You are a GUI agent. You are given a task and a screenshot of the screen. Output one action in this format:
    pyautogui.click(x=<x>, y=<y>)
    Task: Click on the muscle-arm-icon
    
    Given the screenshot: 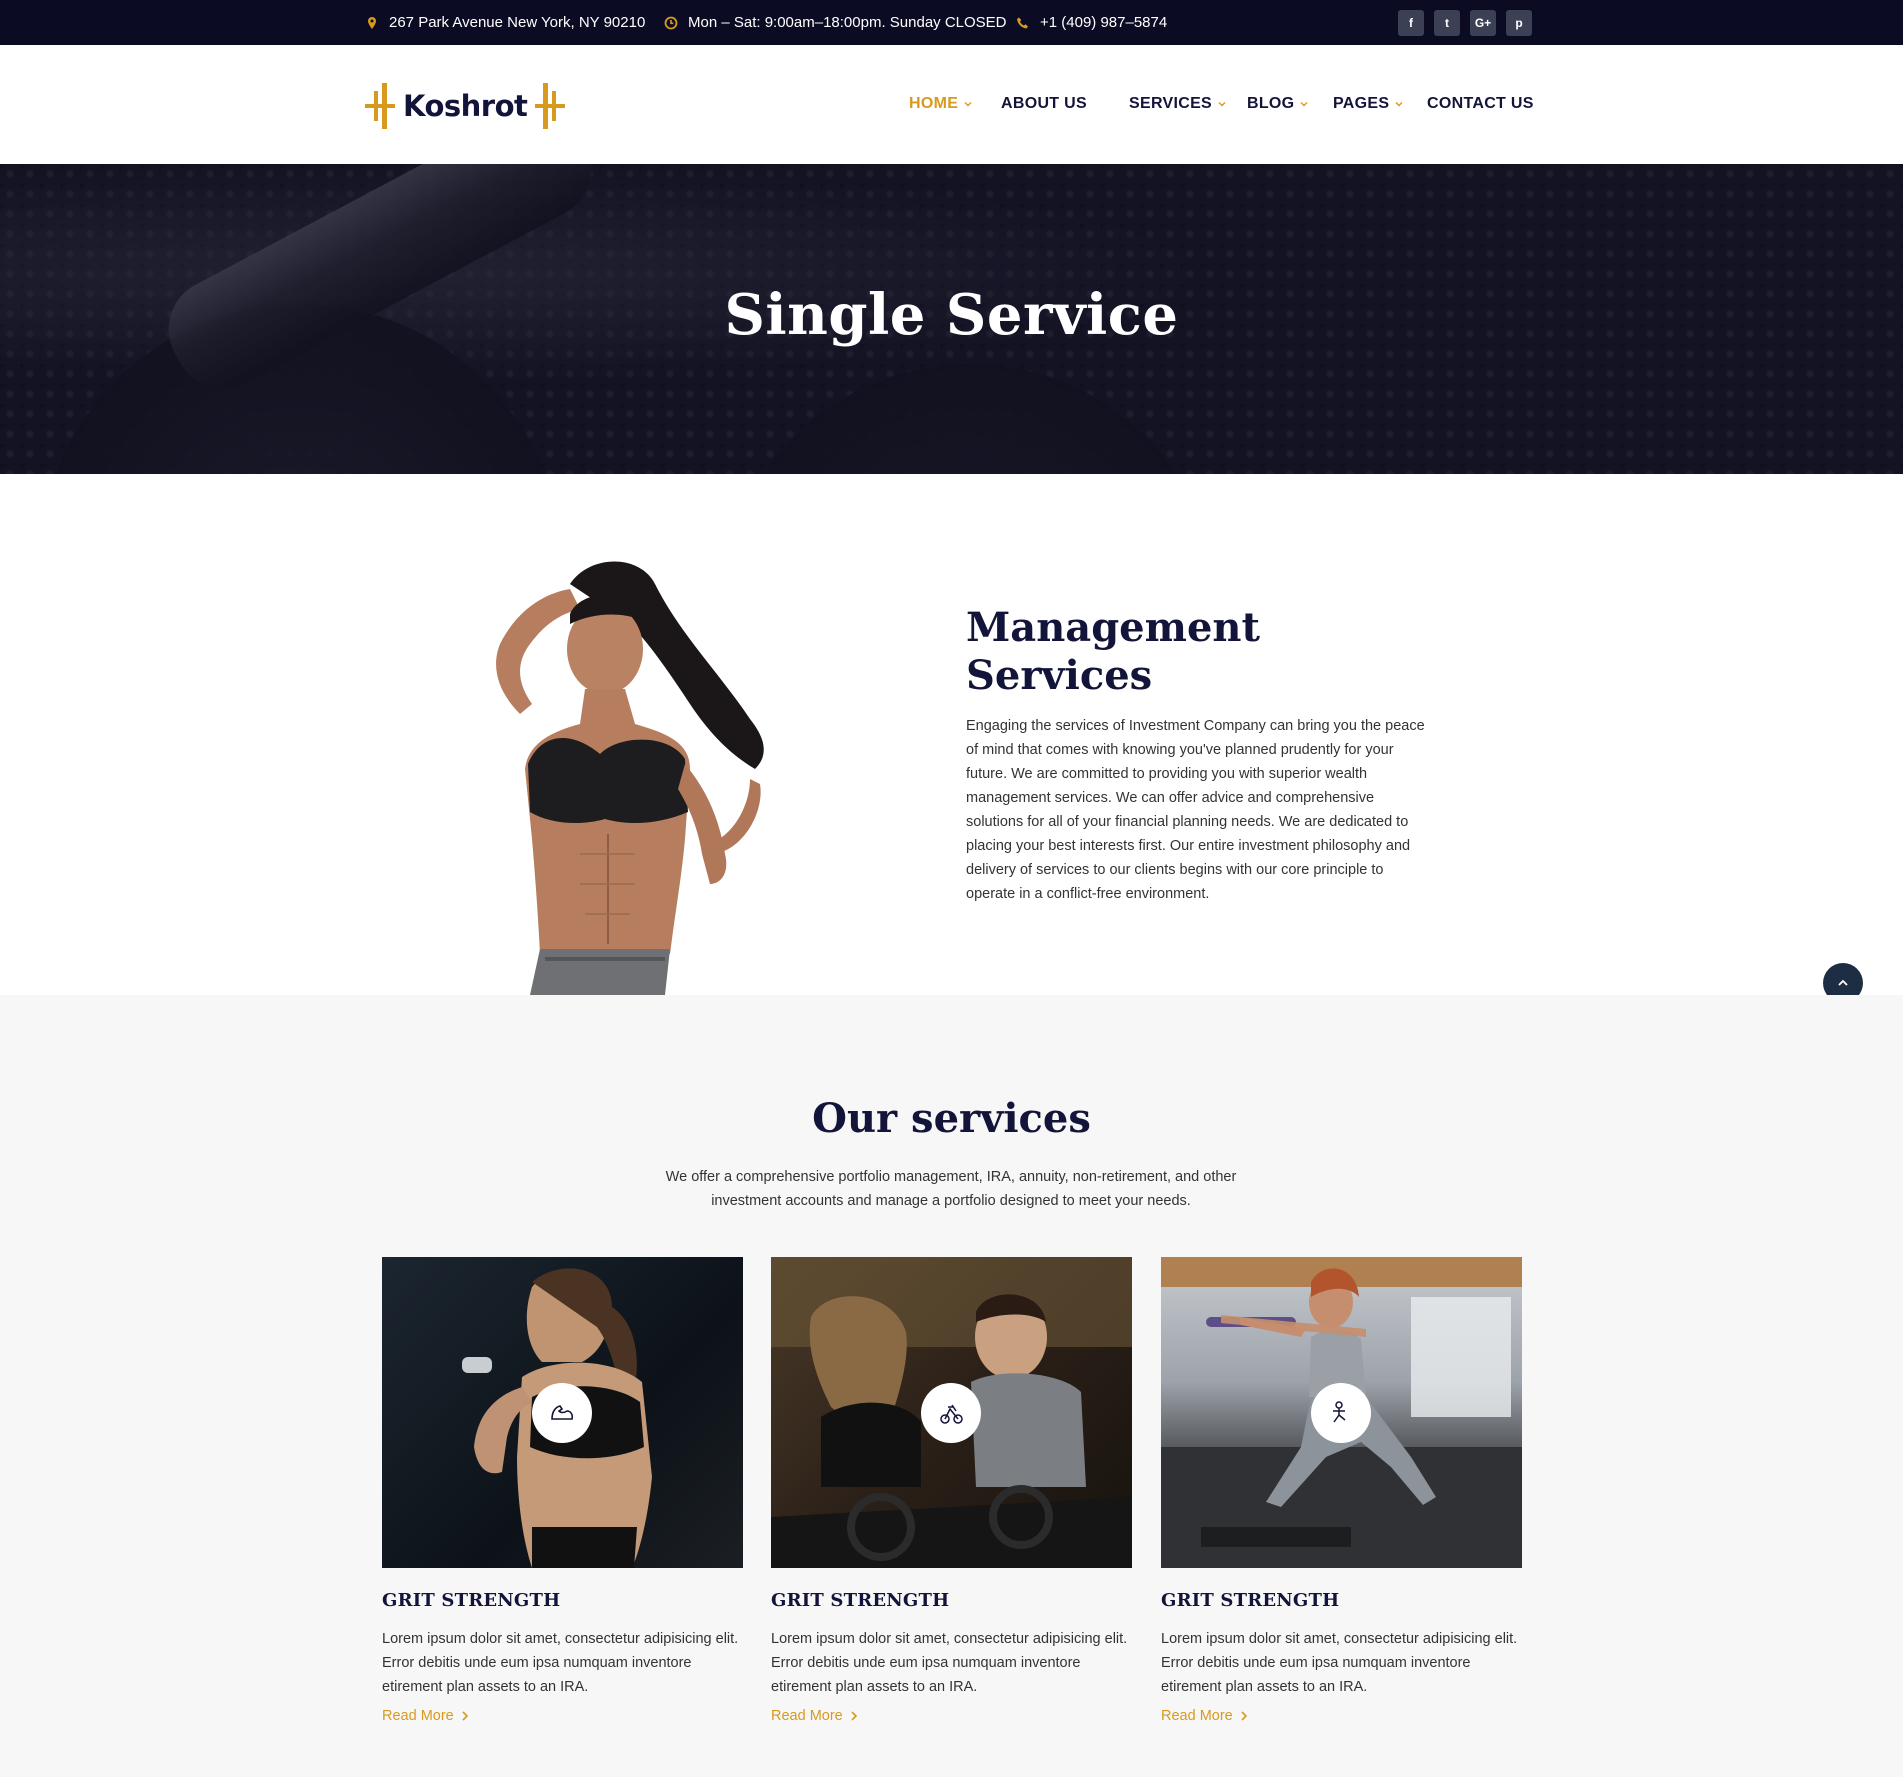 What is the action you would take?
    pyautogui.click(x=562, y=1412)
    